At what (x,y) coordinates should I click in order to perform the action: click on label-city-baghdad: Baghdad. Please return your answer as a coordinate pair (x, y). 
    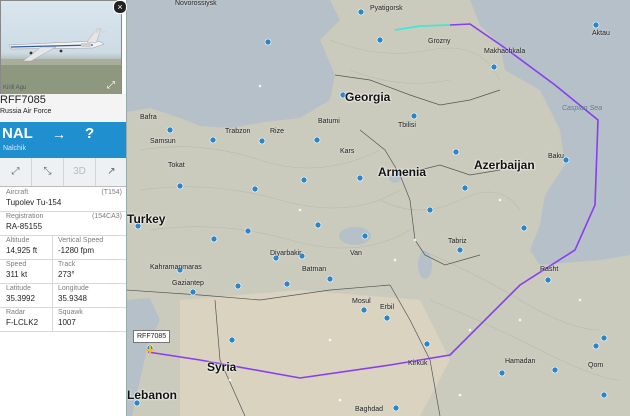
    Looking at the image, I should click on (369, 409).